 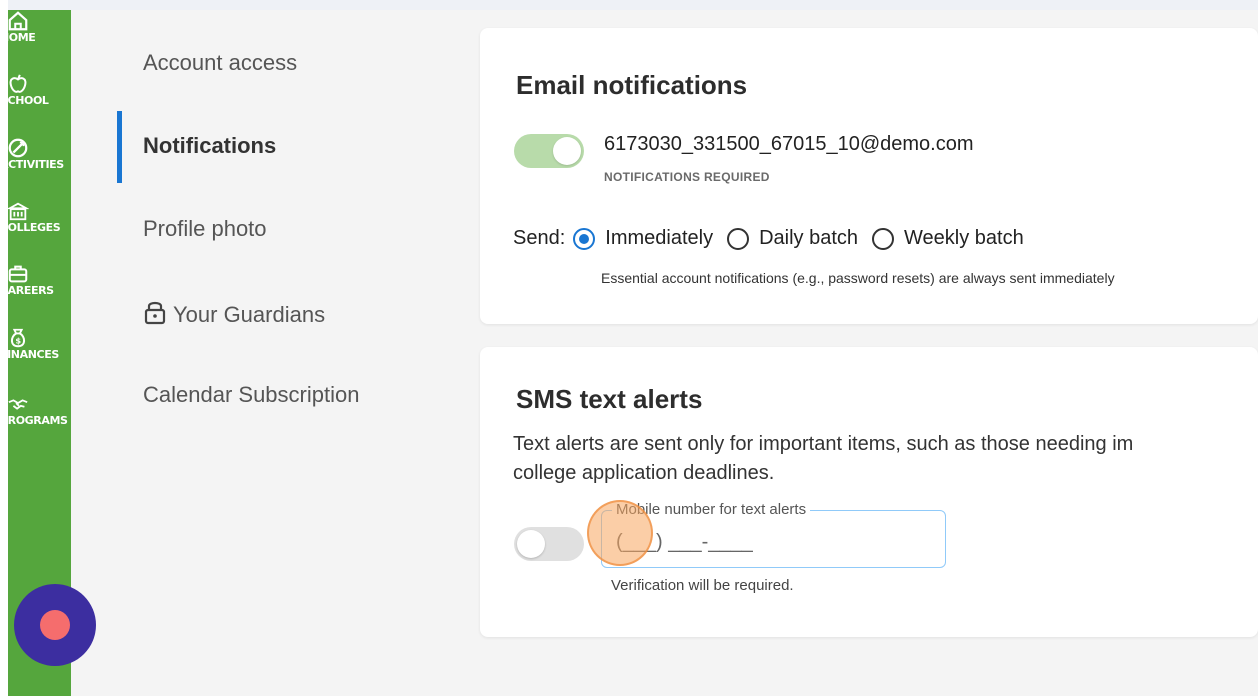 I want to click on nav-item-label: Notifications, so click(x=210, y=145).